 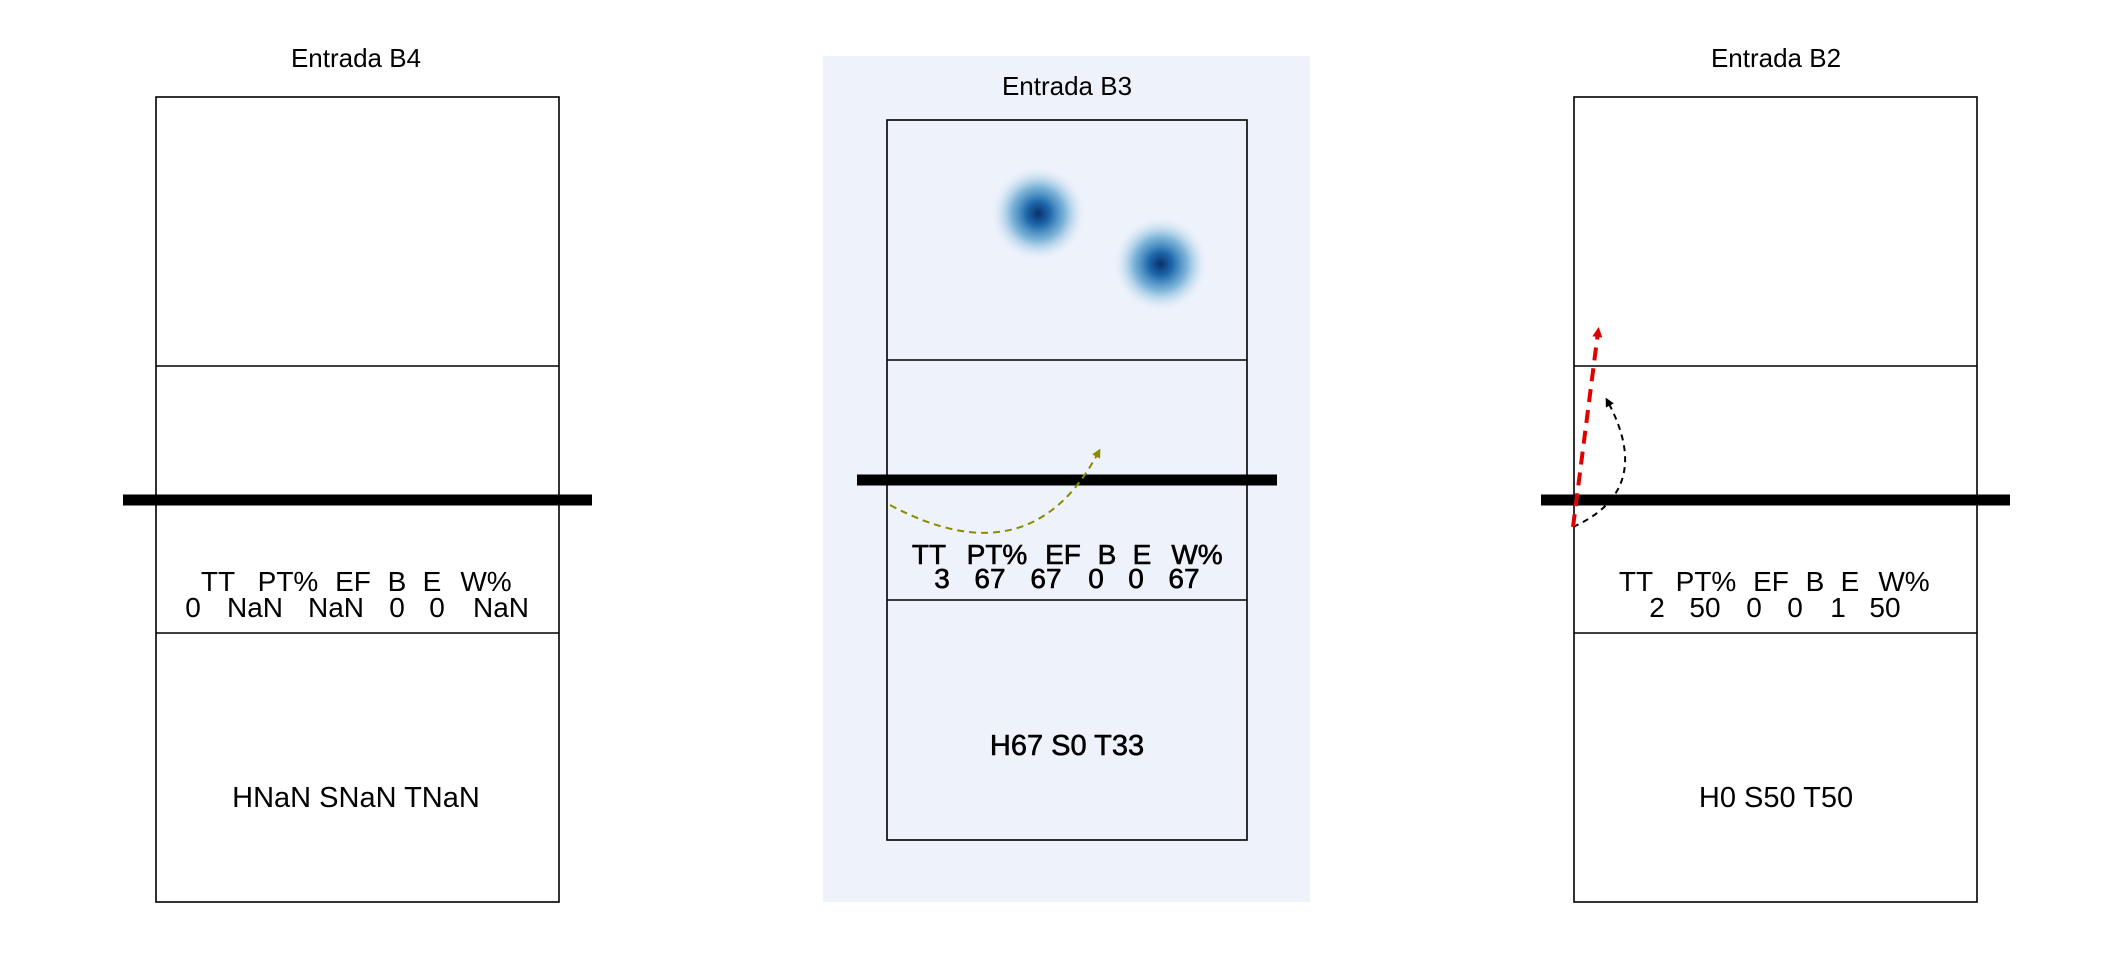 I want to click on stat-value-ef: 0, so click(x=1754, y=607).